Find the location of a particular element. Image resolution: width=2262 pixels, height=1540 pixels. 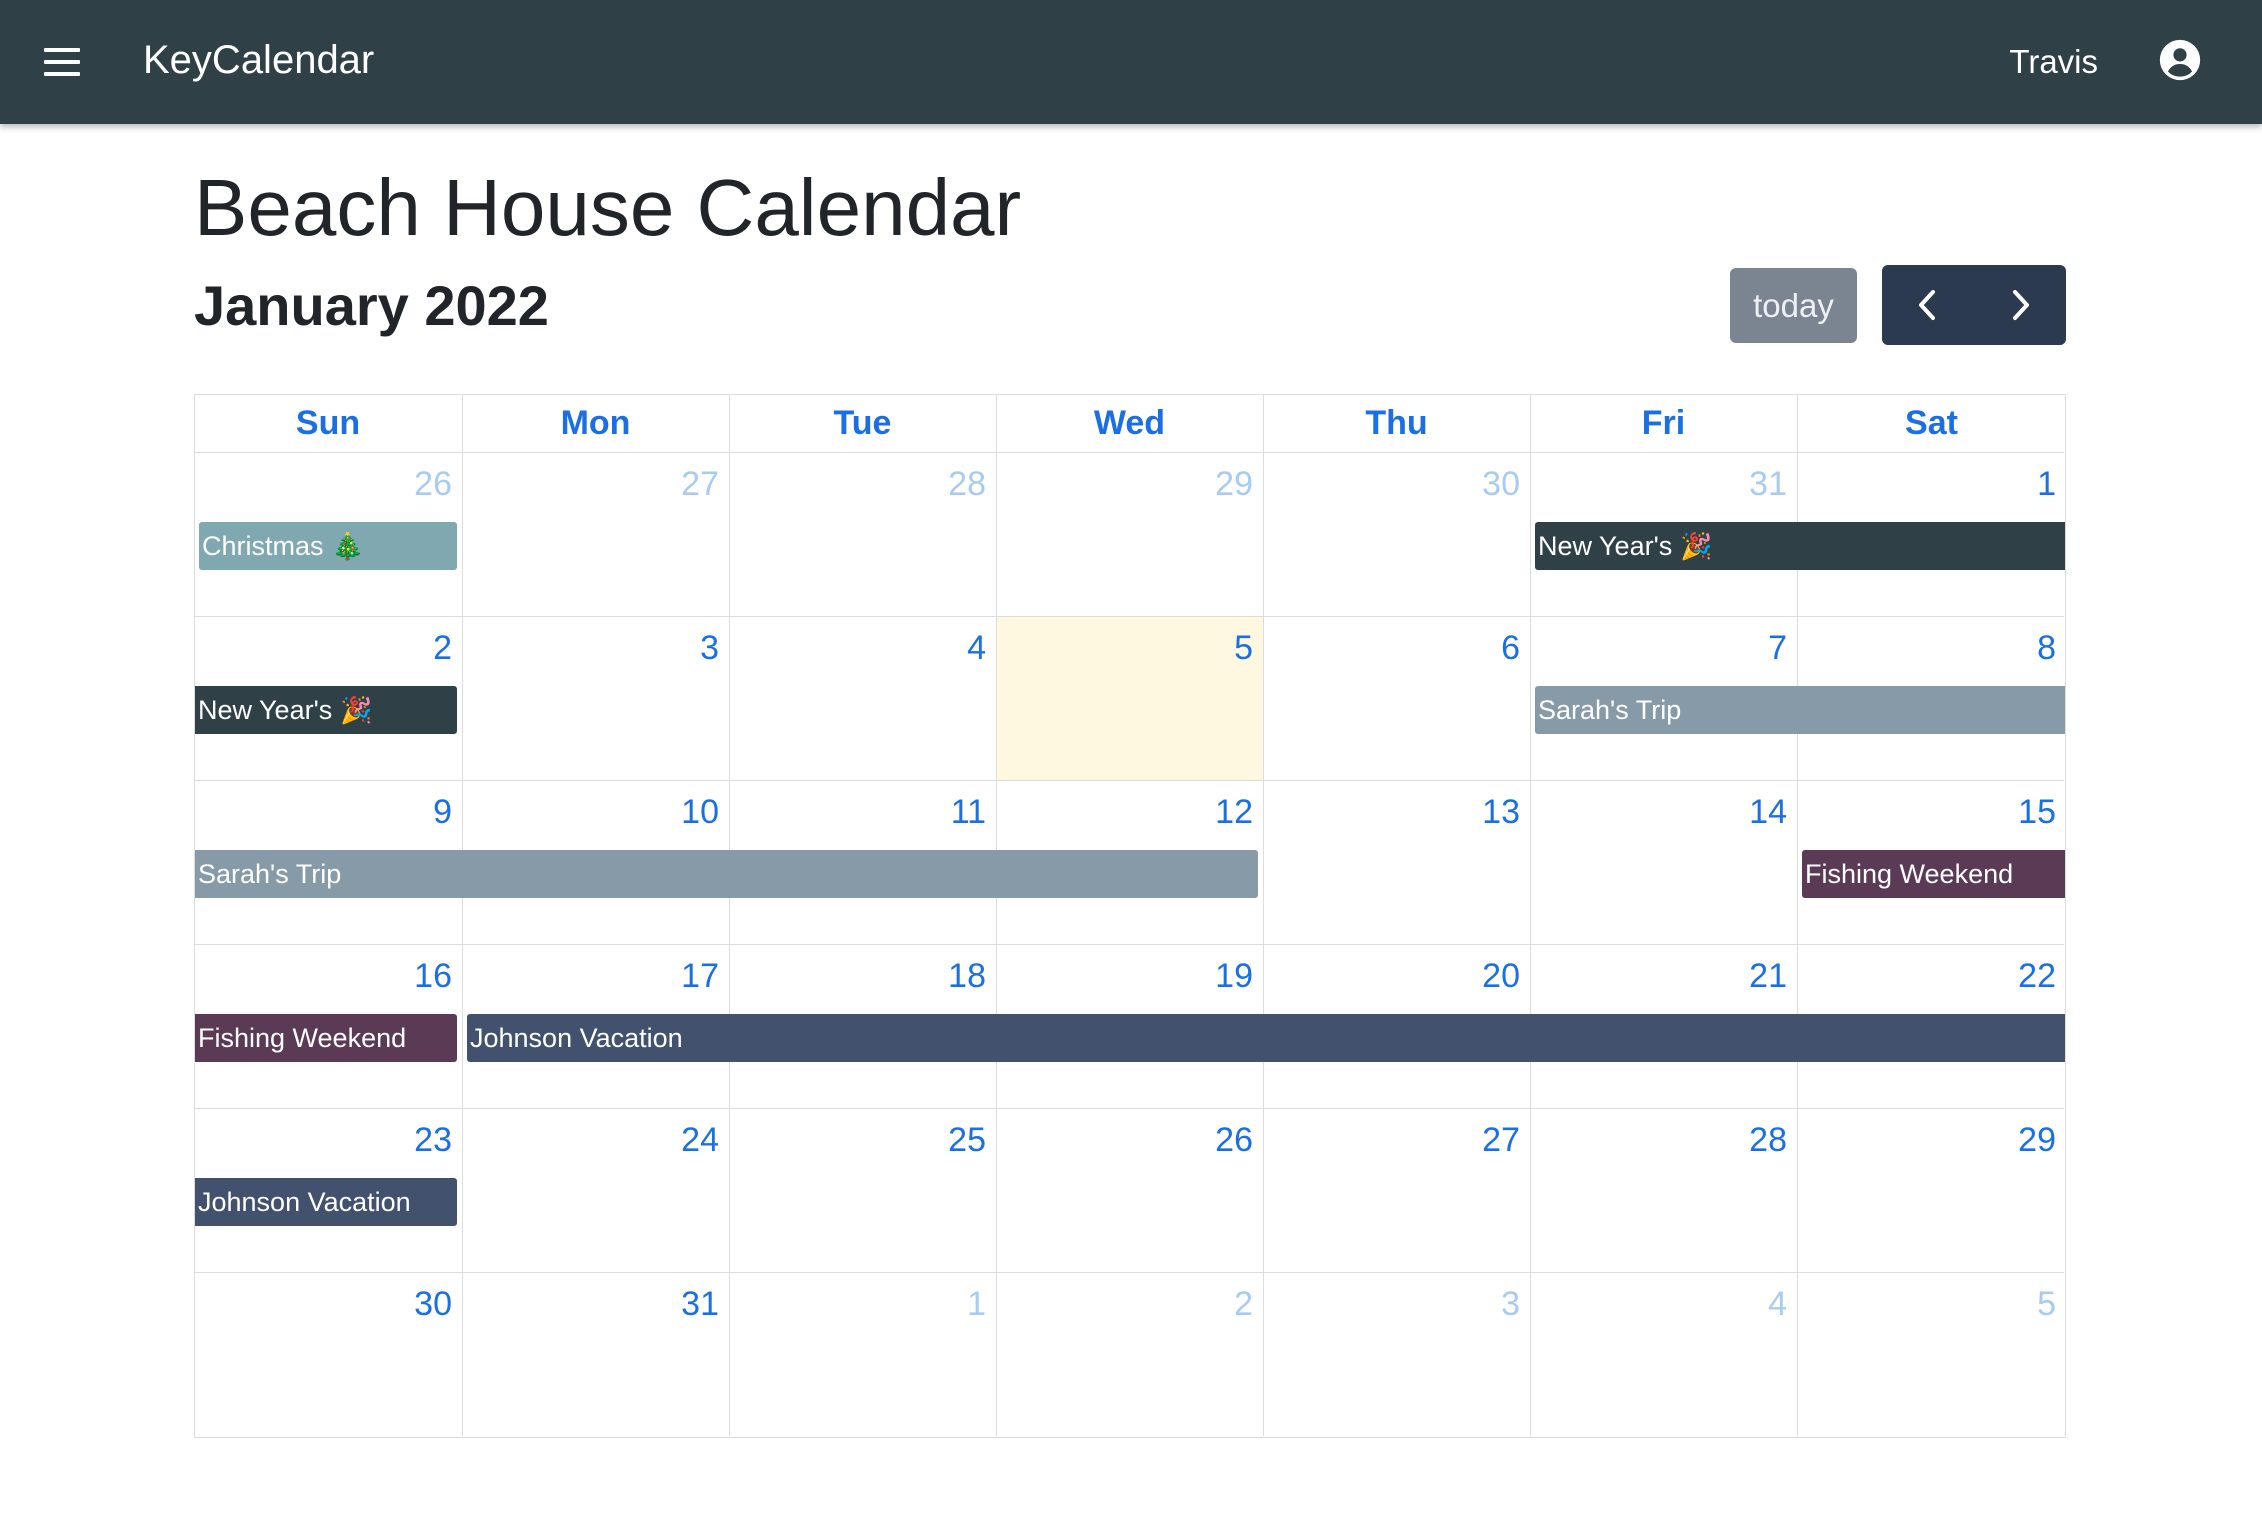

day-number: 13 is located at coordinates (1391, 812).